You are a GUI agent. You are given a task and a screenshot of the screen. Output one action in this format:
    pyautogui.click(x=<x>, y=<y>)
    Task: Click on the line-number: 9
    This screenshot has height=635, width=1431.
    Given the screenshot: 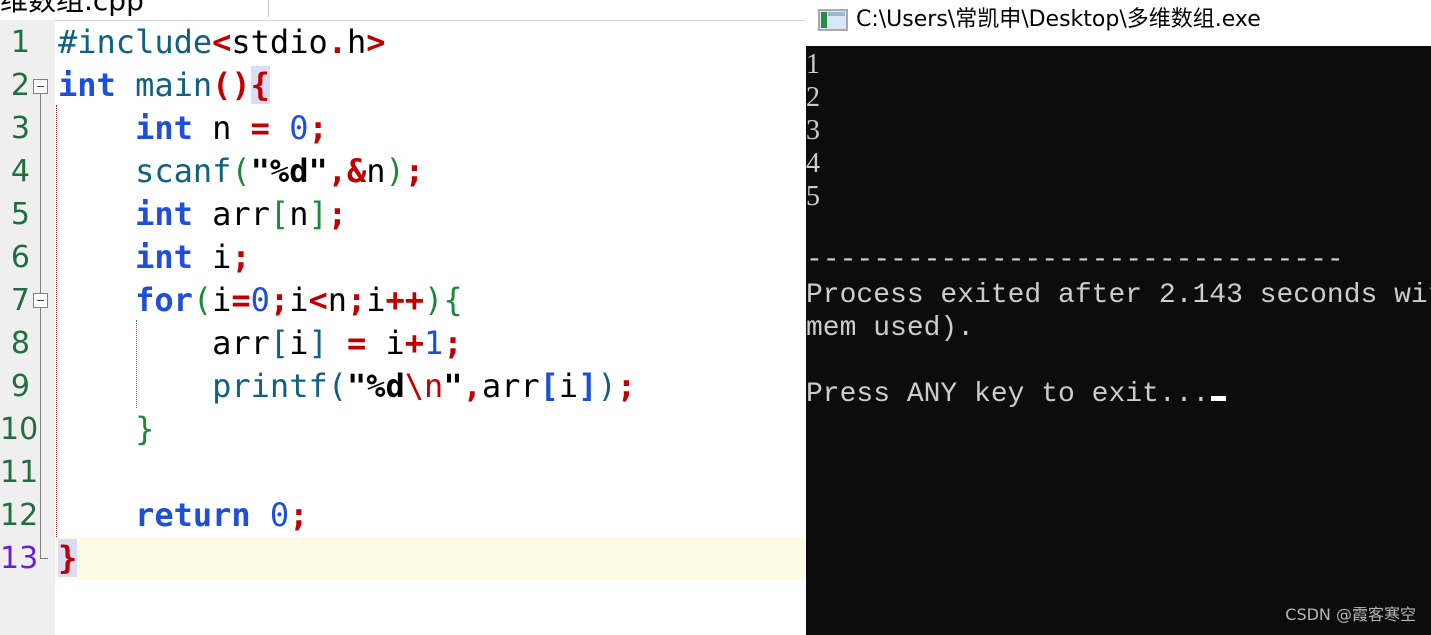 What is the action you would take?
    pyautogui.click(x=20, y=386)
    